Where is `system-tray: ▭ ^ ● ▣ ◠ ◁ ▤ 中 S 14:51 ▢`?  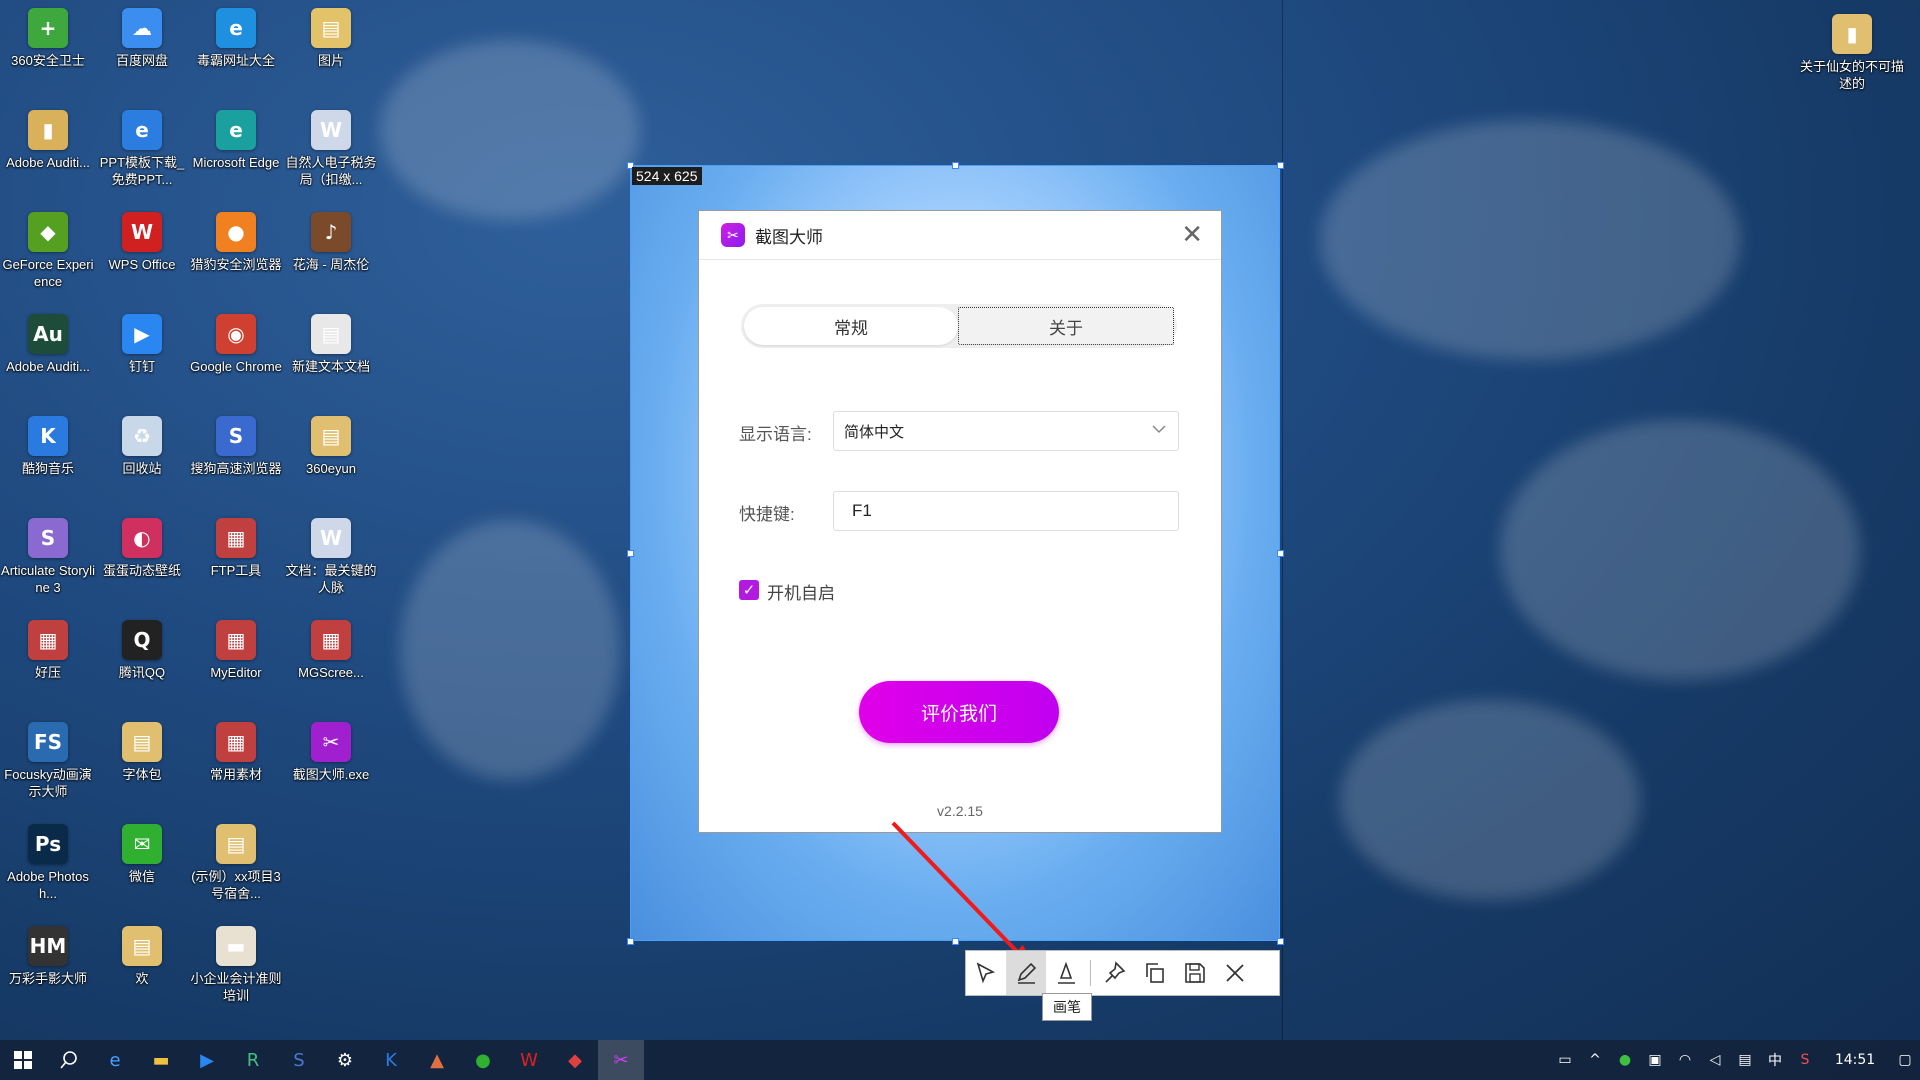 system-tray: ▭ ^ ● ▣ ◠ ◁ ▤ 中 S 14:51 ▢ is located at coordinates (1735, 1060).